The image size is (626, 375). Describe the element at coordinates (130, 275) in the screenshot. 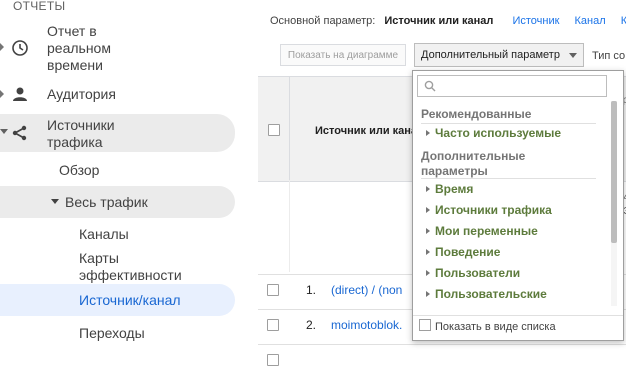

I see `nav-treemaps-line2: эффективности` at that location.